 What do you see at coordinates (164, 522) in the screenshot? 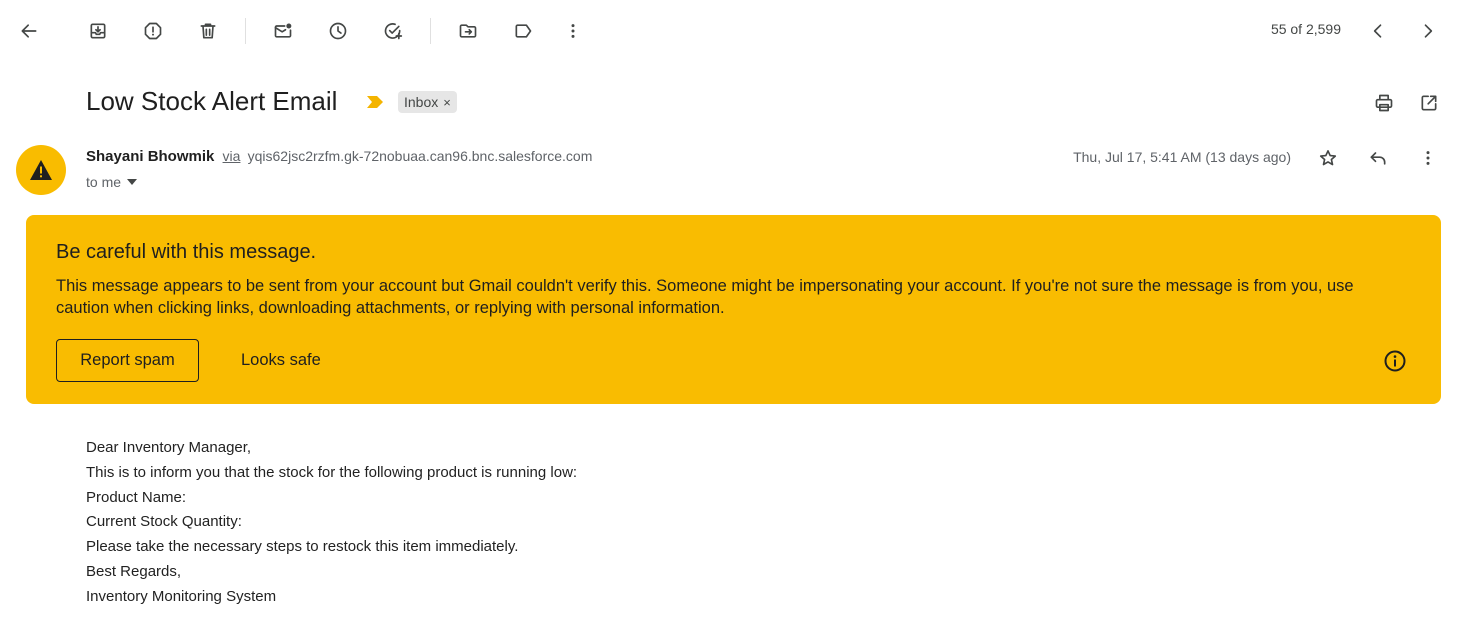
I see `body-line: Current Stock Quantity:` at bounding box center [164, 522].